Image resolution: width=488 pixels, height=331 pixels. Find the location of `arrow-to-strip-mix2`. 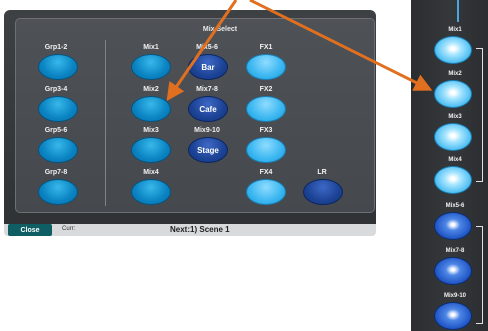

arrow-to-strip-mix2 is located at coordinates (341, 45).